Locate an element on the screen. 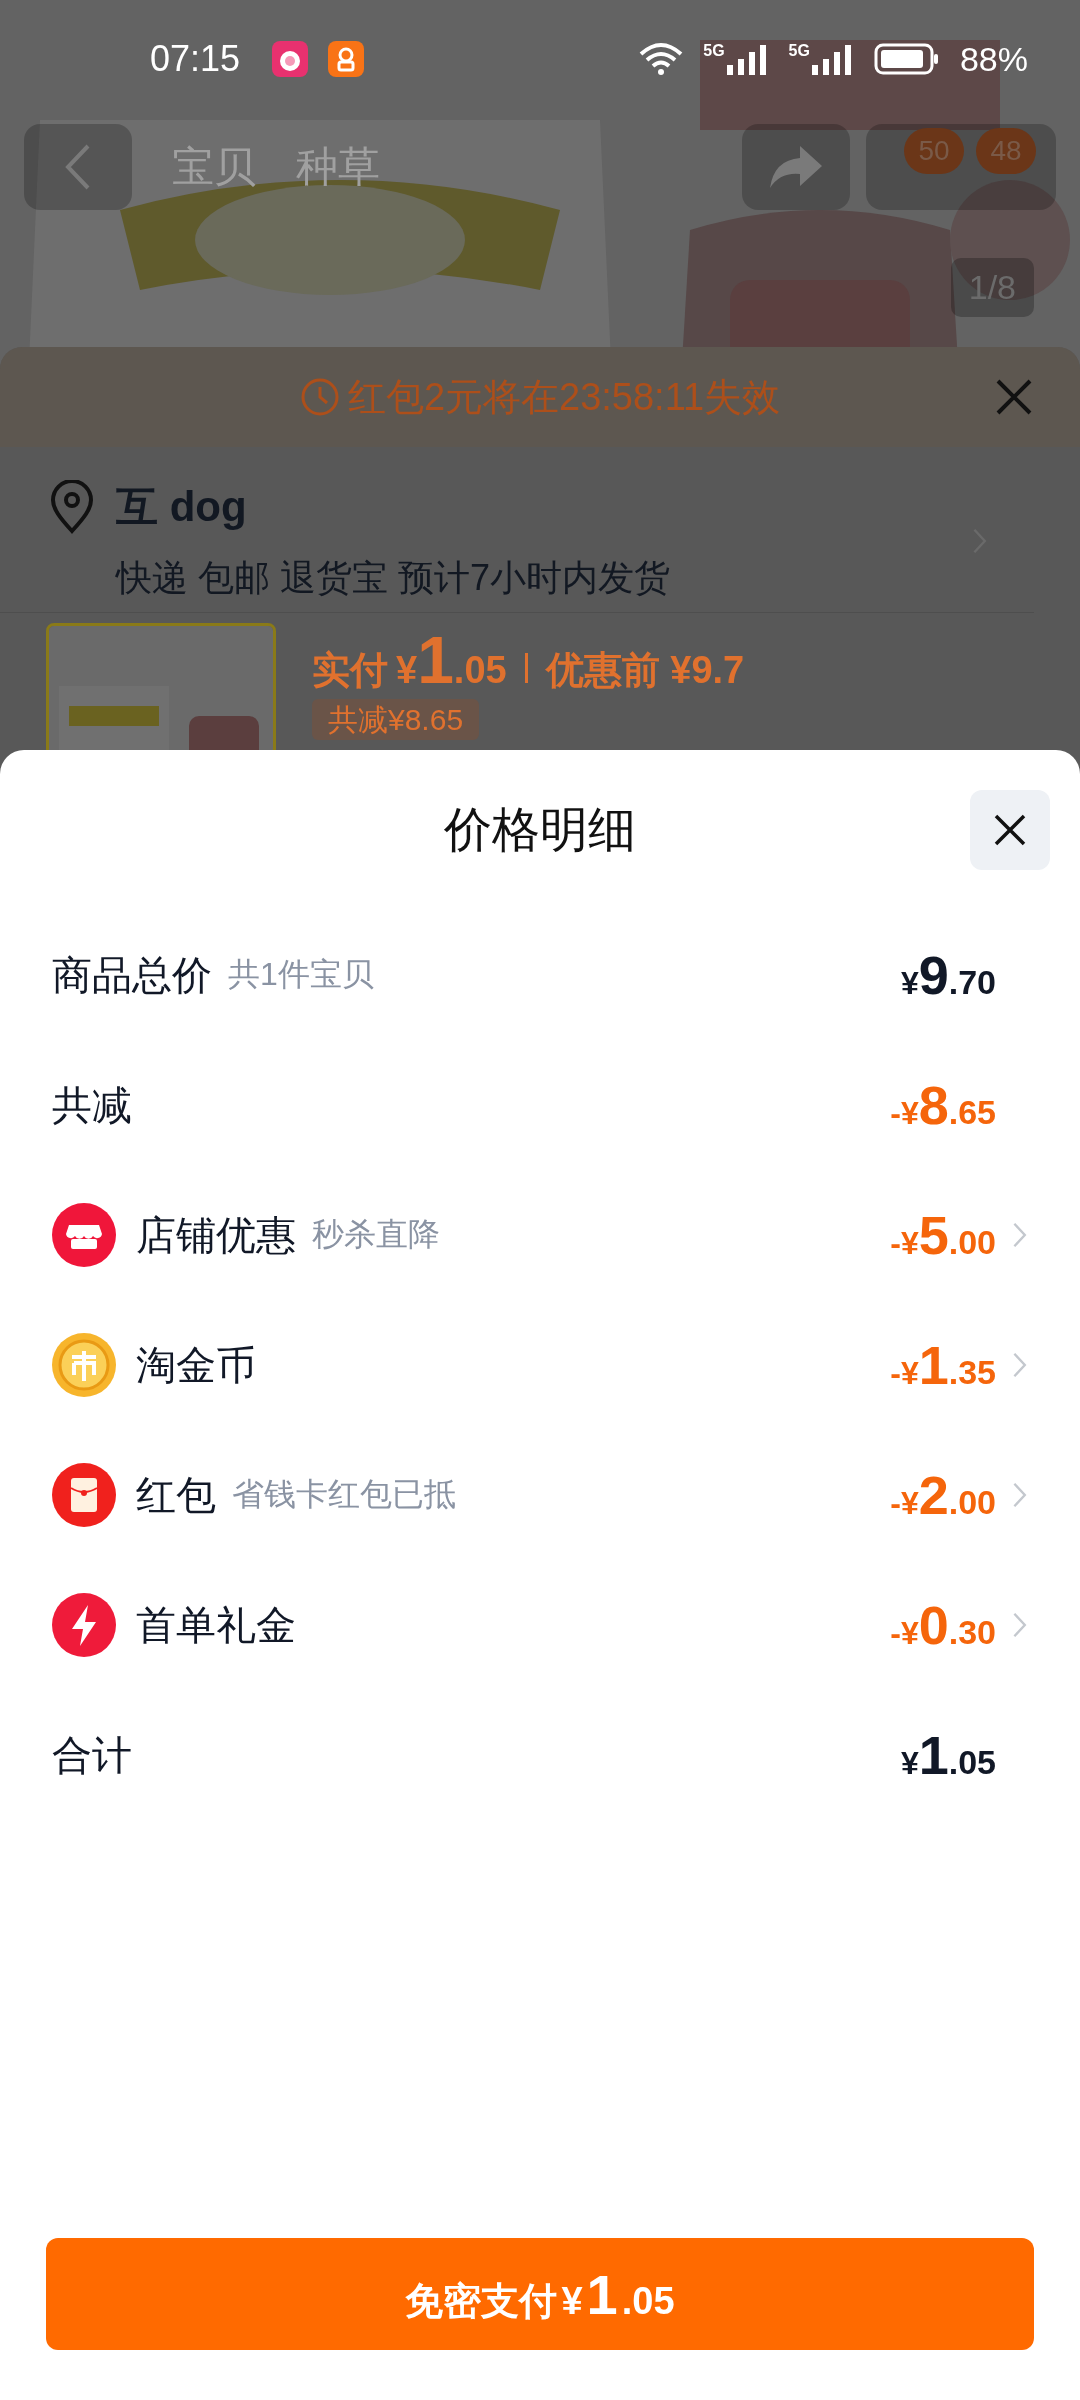 The height and width of the screenshot is (2400, 1080). coin-icon is located at coordinates (84, 1365).